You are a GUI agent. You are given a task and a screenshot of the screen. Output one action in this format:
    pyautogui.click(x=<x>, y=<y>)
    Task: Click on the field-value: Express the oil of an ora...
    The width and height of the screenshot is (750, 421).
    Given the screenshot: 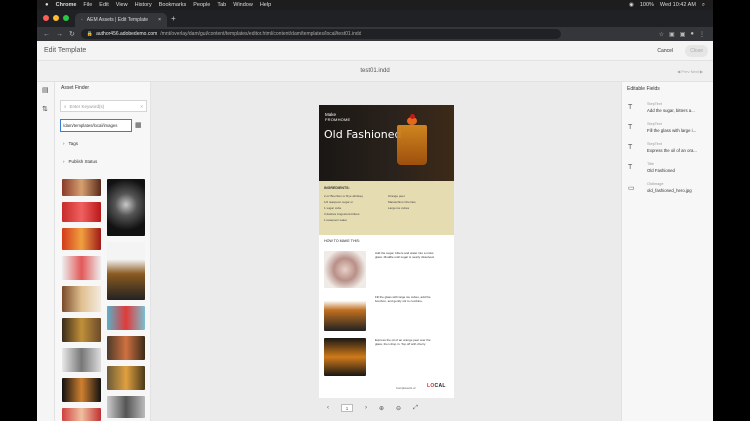 What is the action you would take?
    pyautogui.click(x=672, y=150)
    